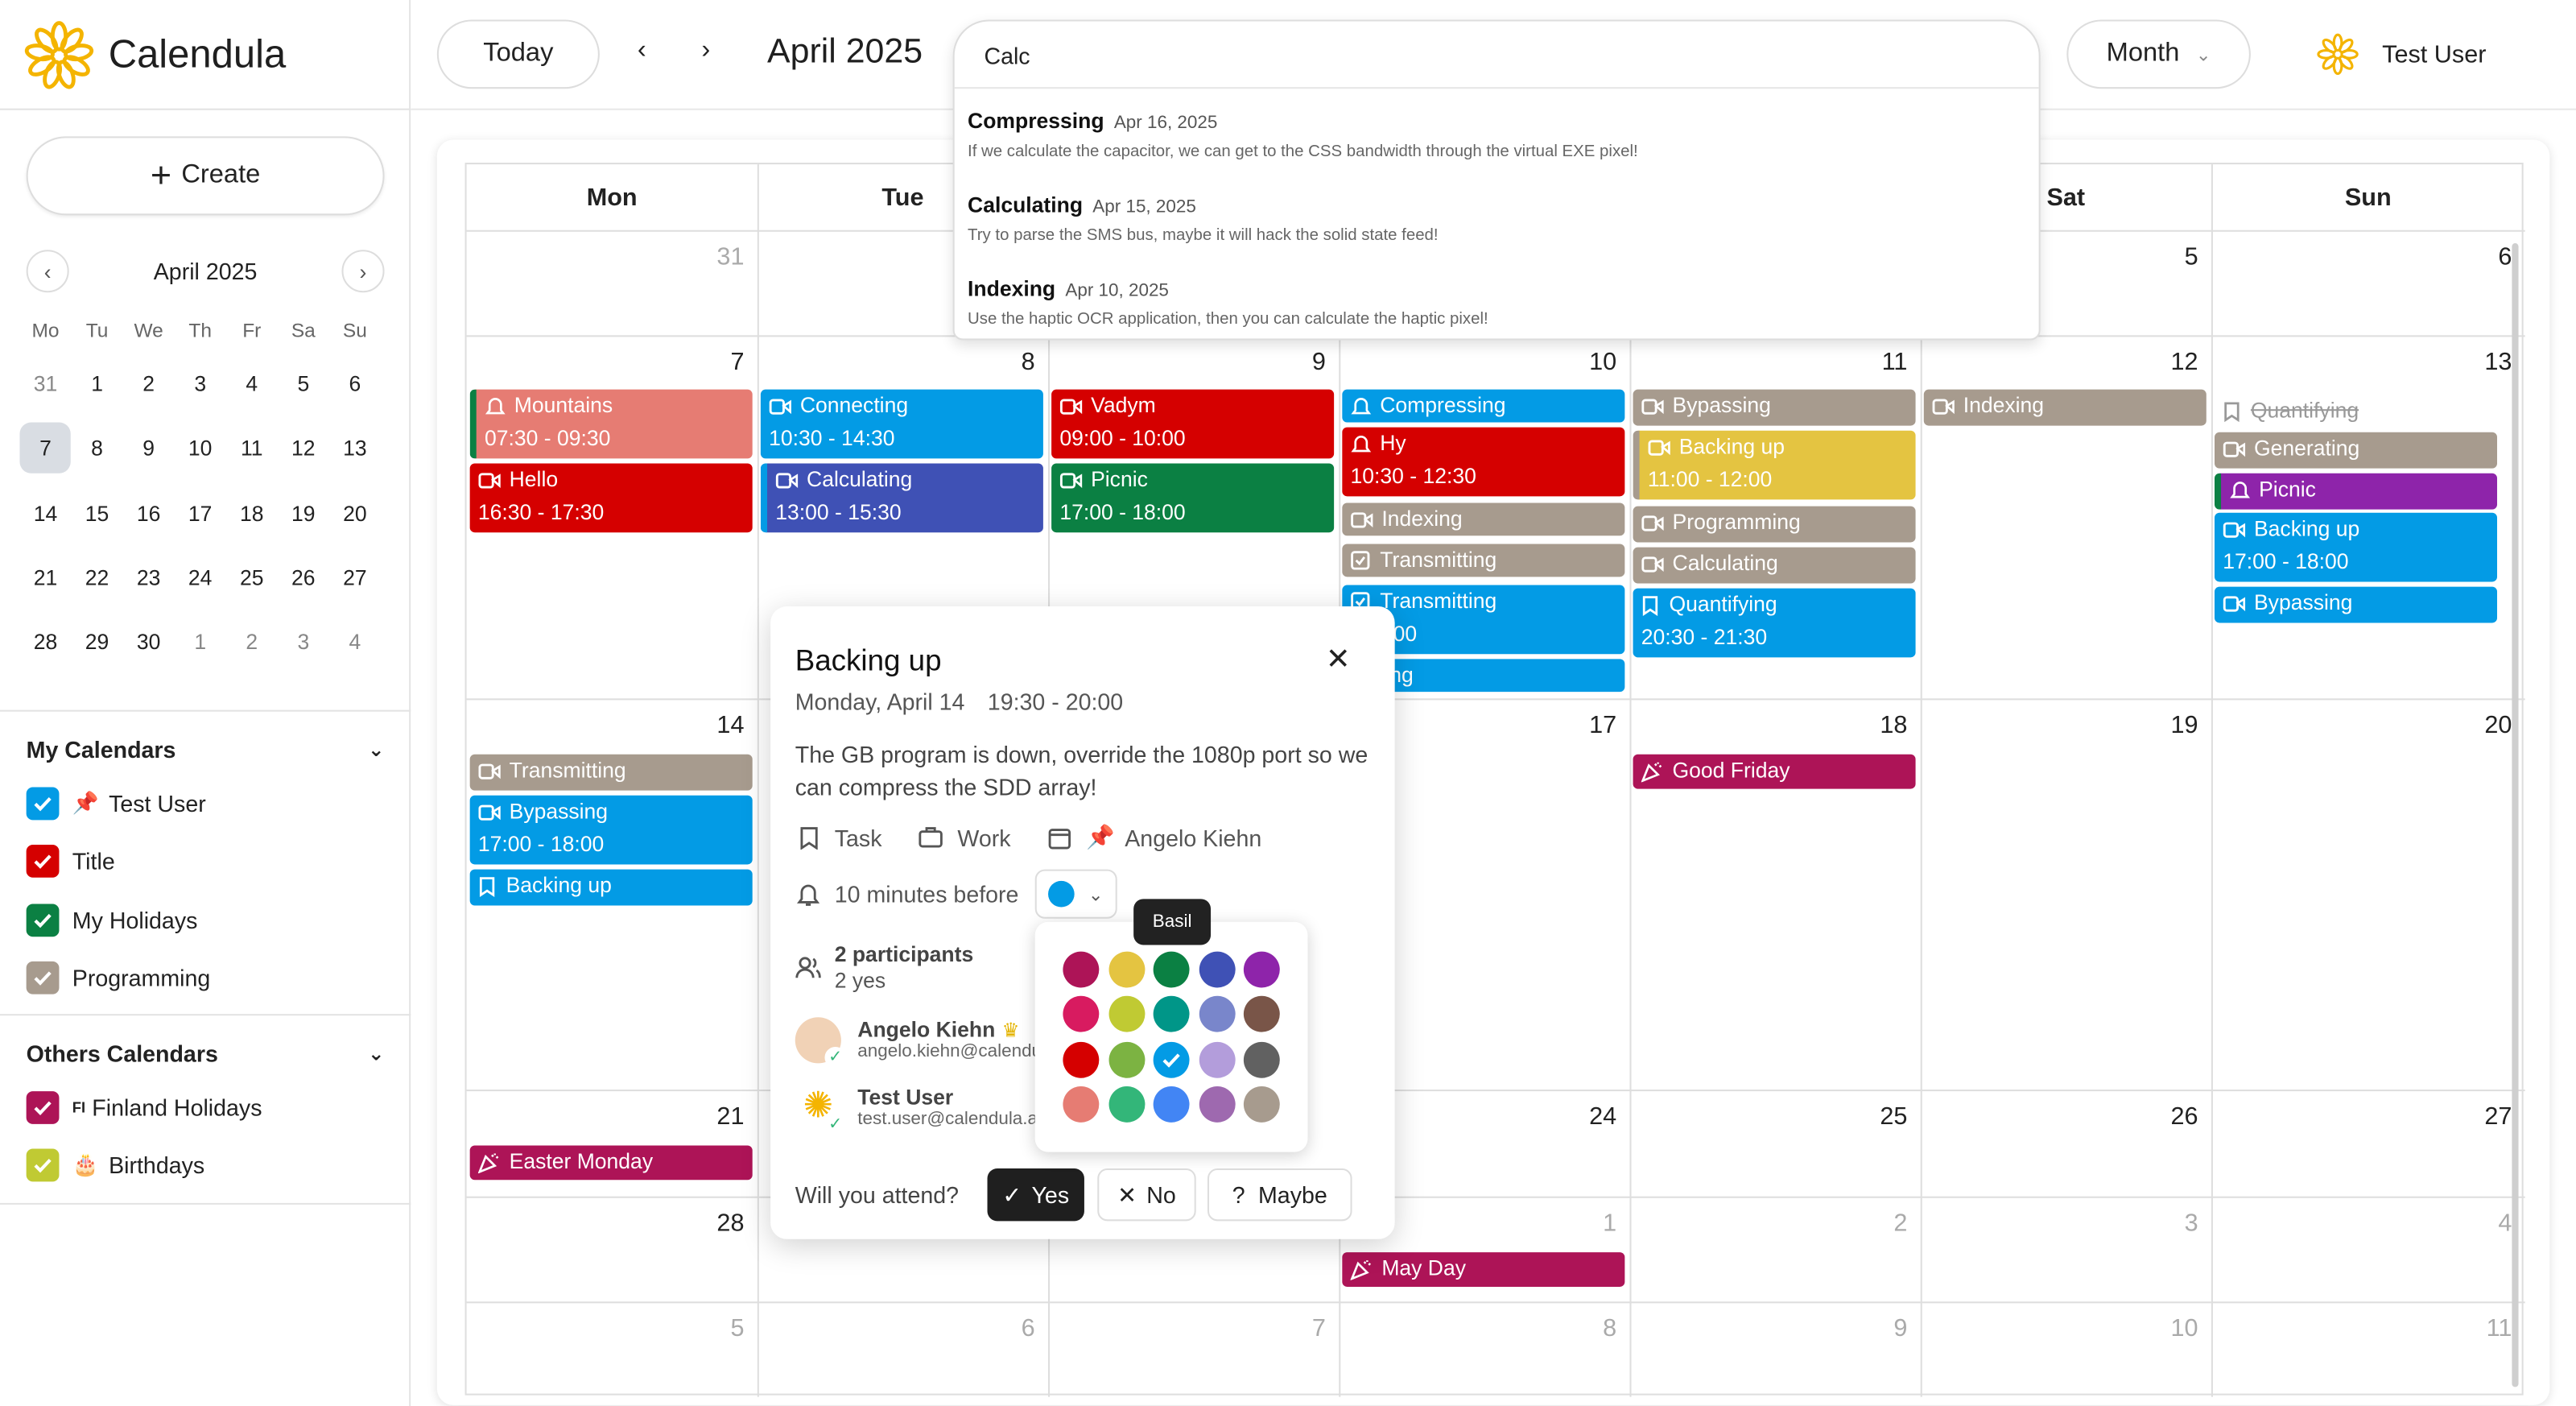  Describe the element at coordinates (2165, 363) in the screenshot. I see `day-number: 12` at that location.